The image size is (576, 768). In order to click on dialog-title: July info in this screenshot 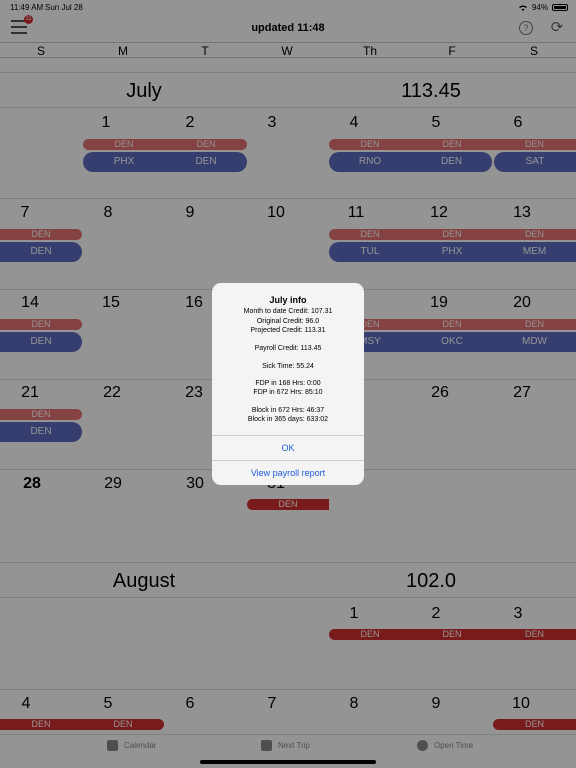, I will do `click(288, 300)`.